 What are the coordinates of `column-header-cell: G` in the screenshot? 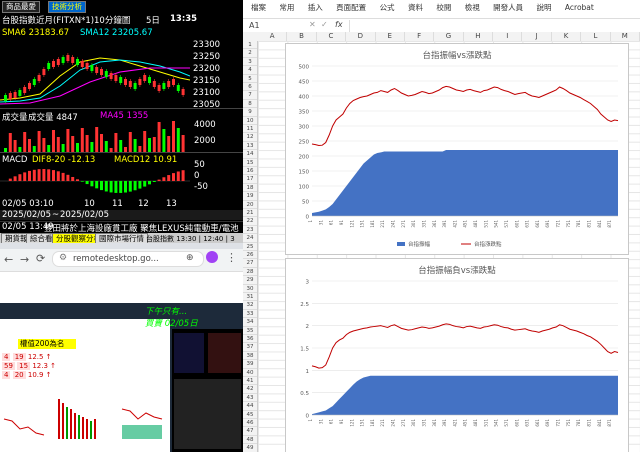 It's located at (449, 36).